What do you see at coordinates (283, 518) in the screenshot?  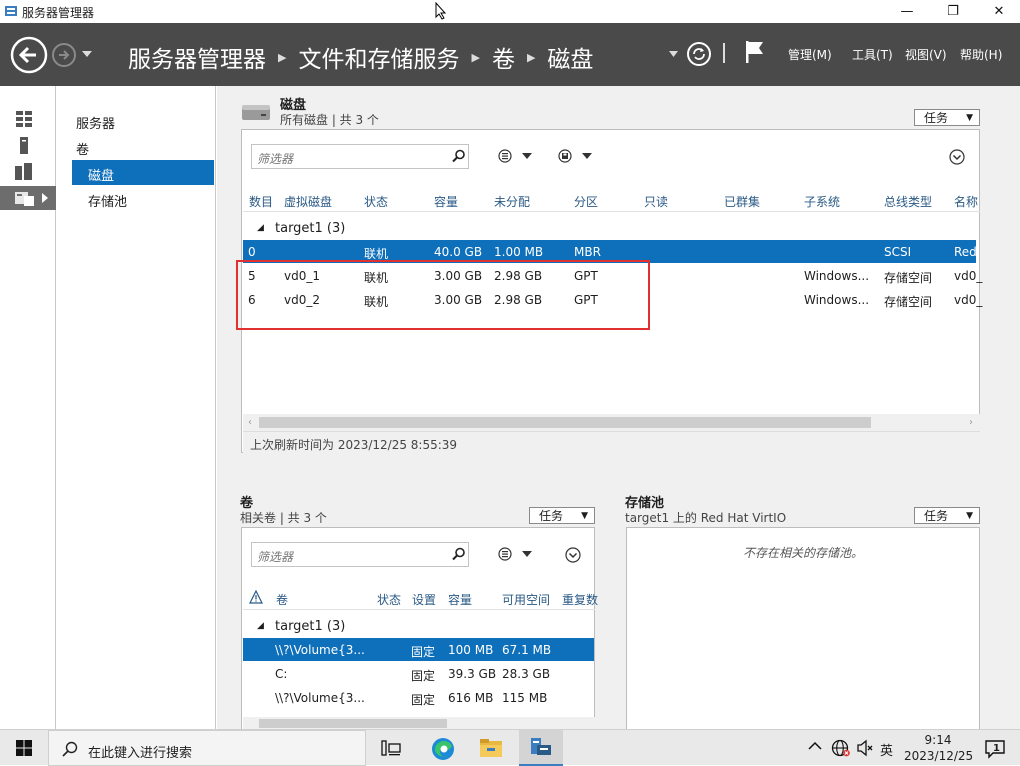 I see `volumes-panel-subtitle: 相关卷 | 共 3 个` at bounding box center [283, 518].